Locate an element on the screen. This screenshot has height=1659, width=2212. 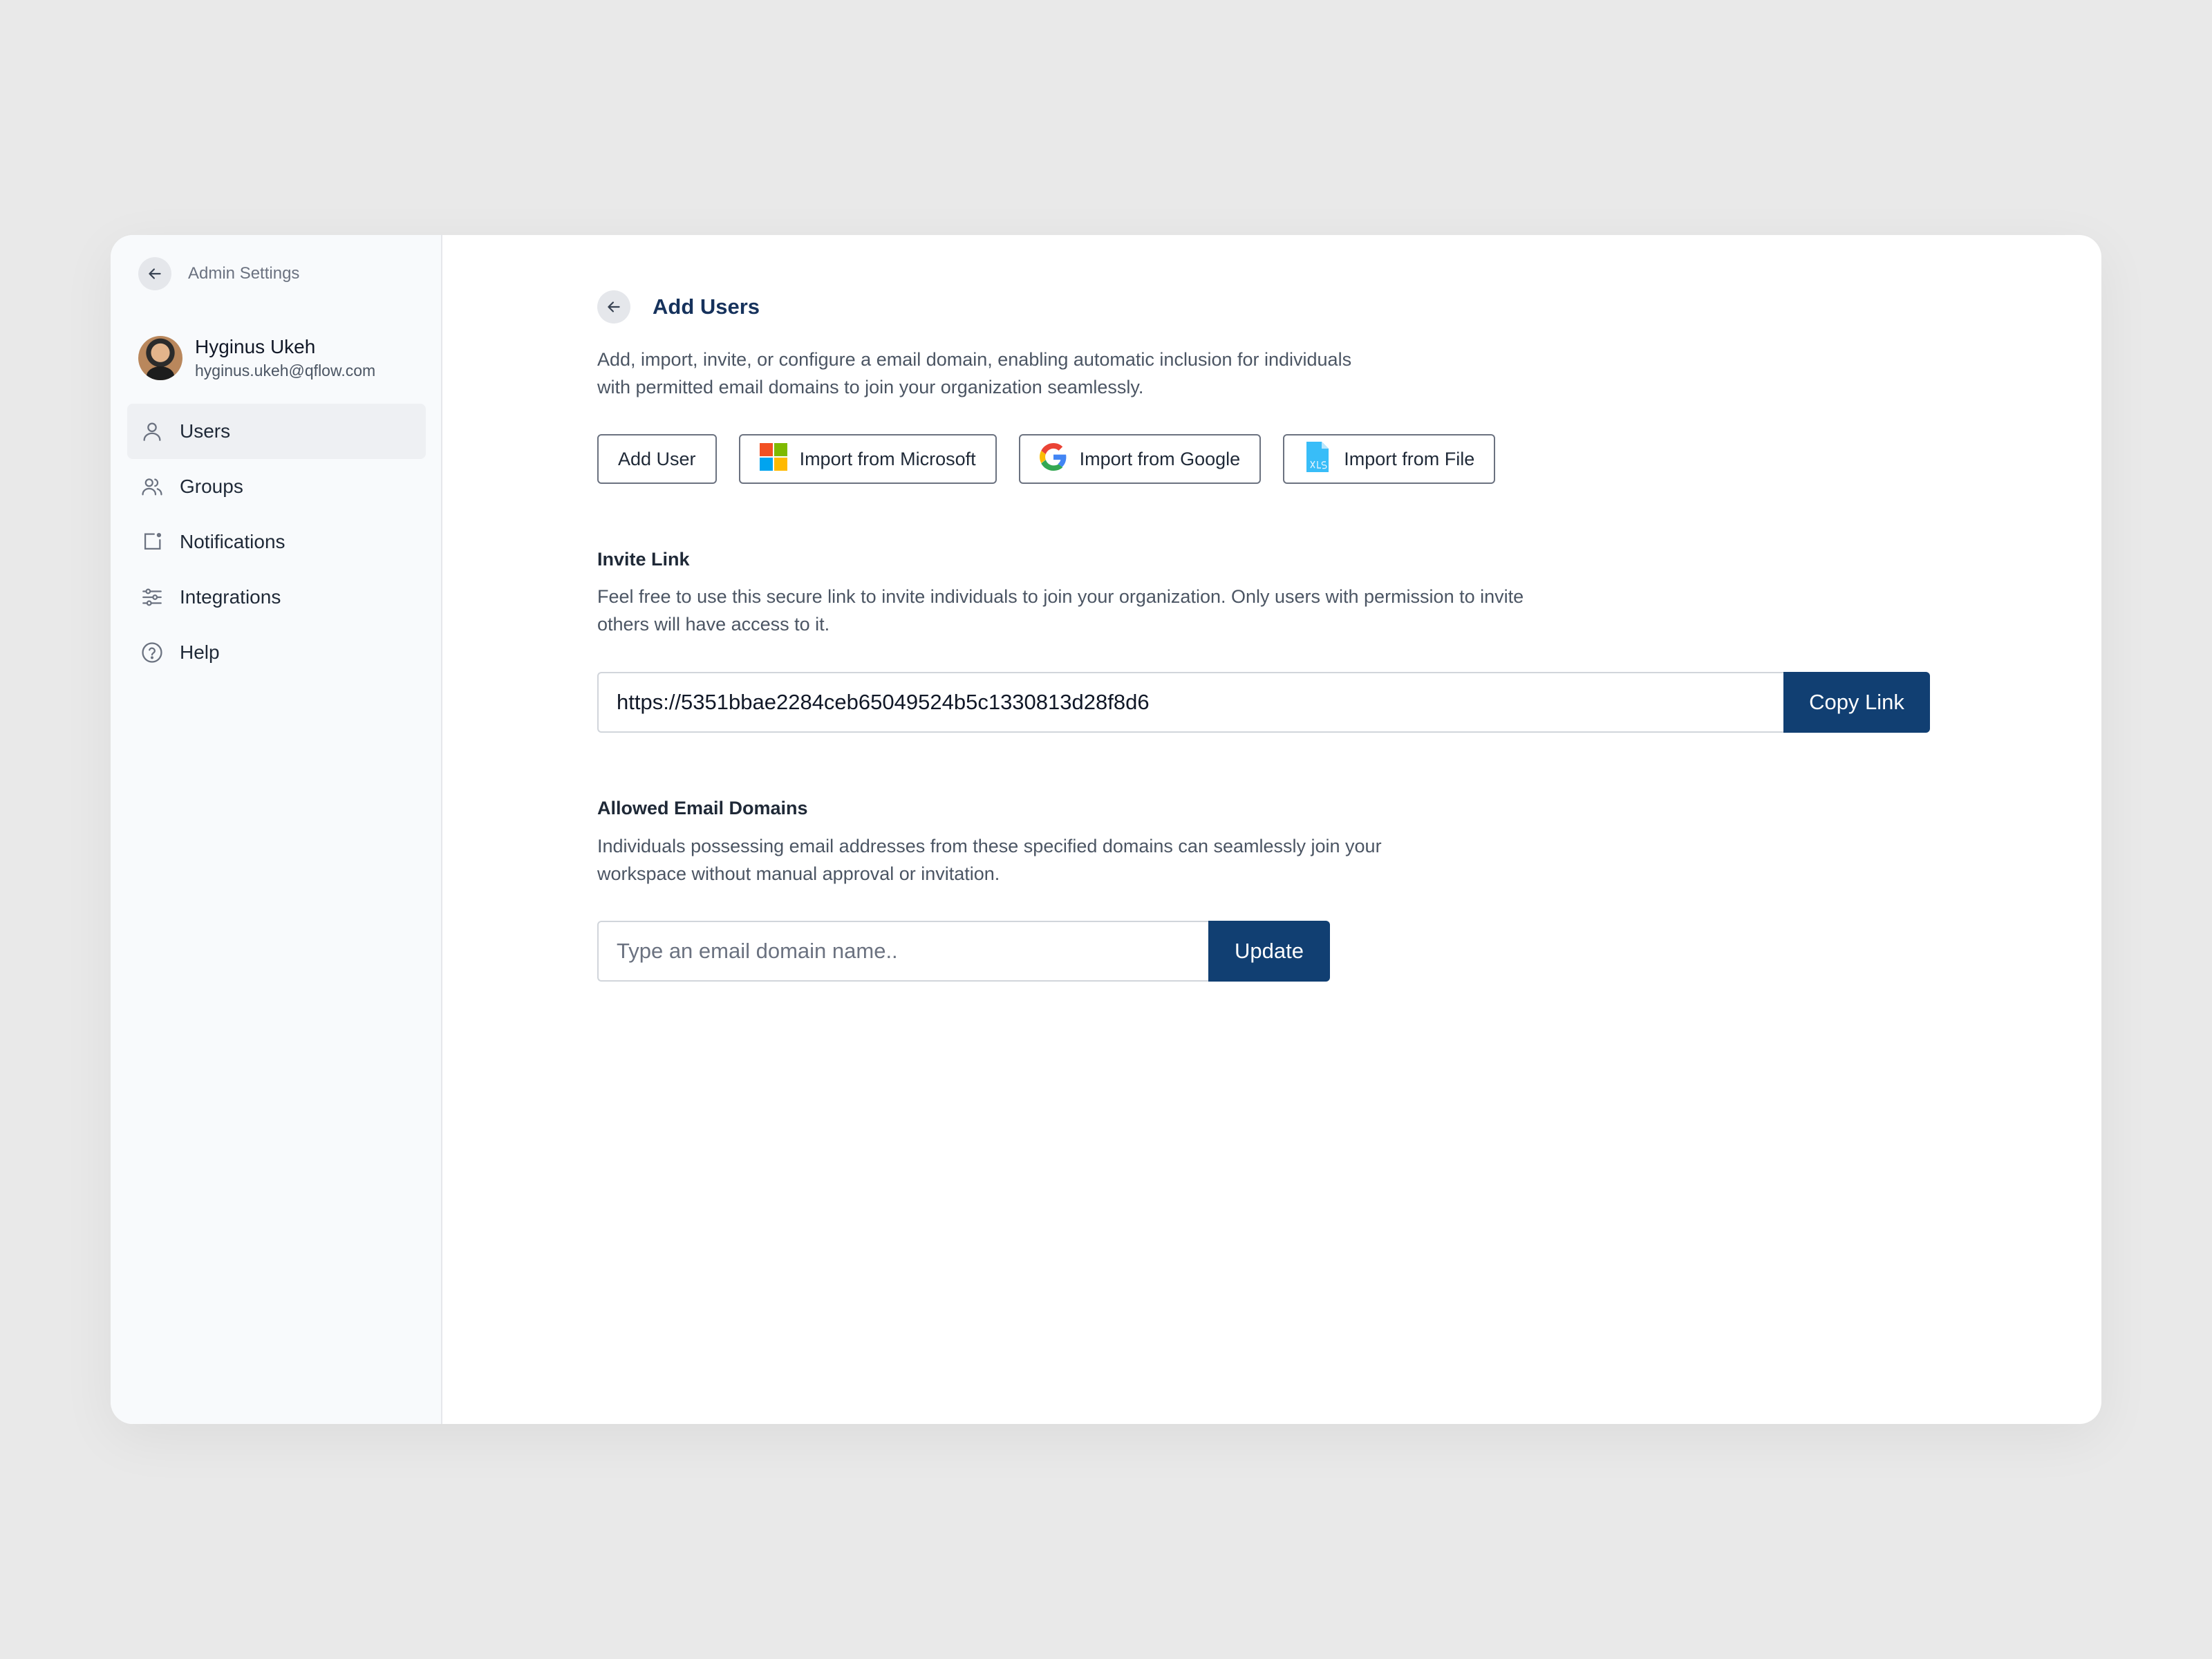
import-file-button: Import from File is located at coordinates (1389, 459).